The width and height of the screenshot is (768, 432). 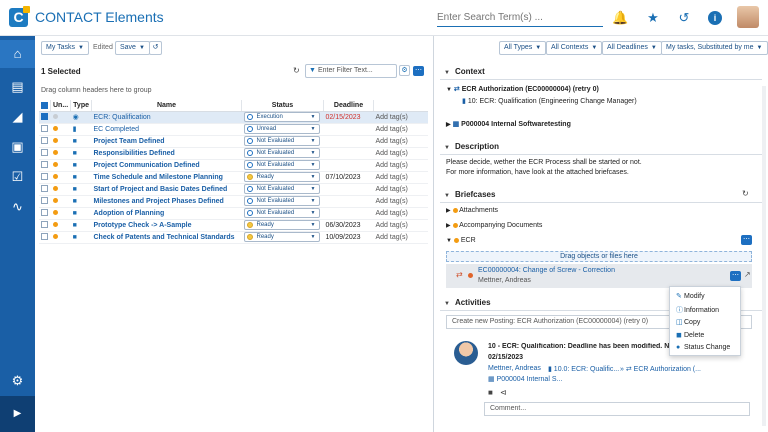 I want to click on menu-item-information: ⓘInformation, so click(x=697, y=310).